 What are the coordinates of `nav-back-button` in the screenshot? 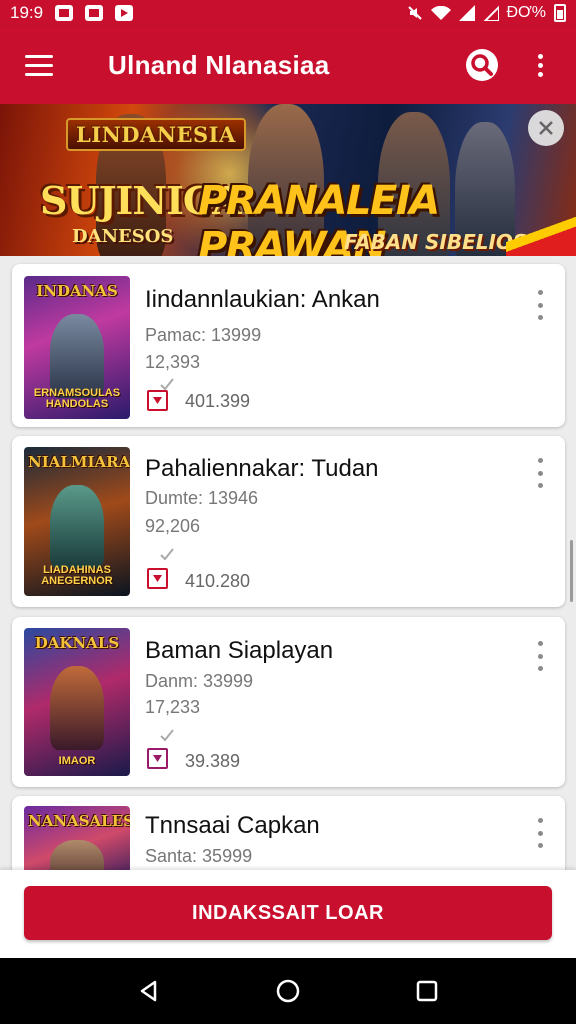 It's located at (149, 991).